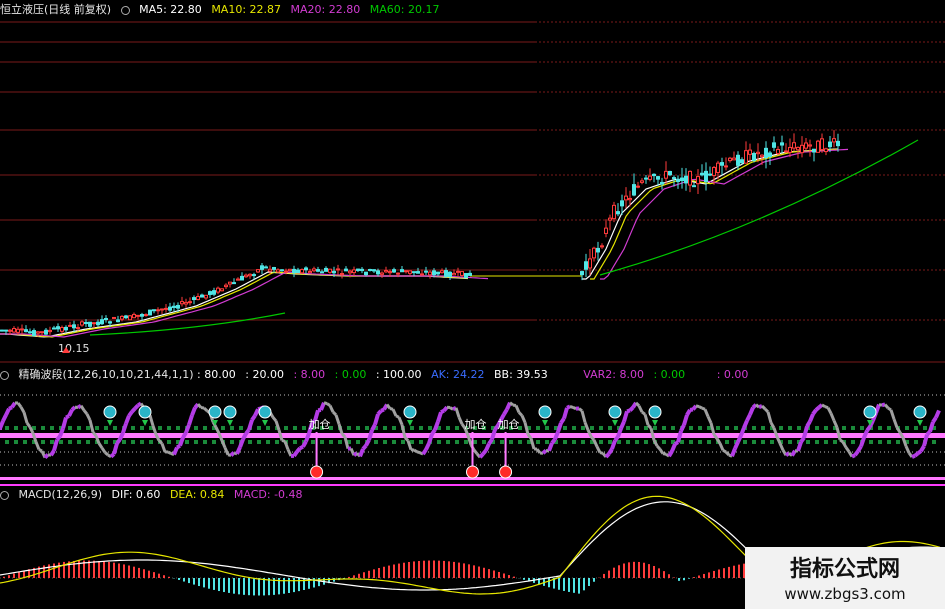  Describe the element at coordinates (317, 472) in the screenshot. I see `buy-signal-icon` at that location.